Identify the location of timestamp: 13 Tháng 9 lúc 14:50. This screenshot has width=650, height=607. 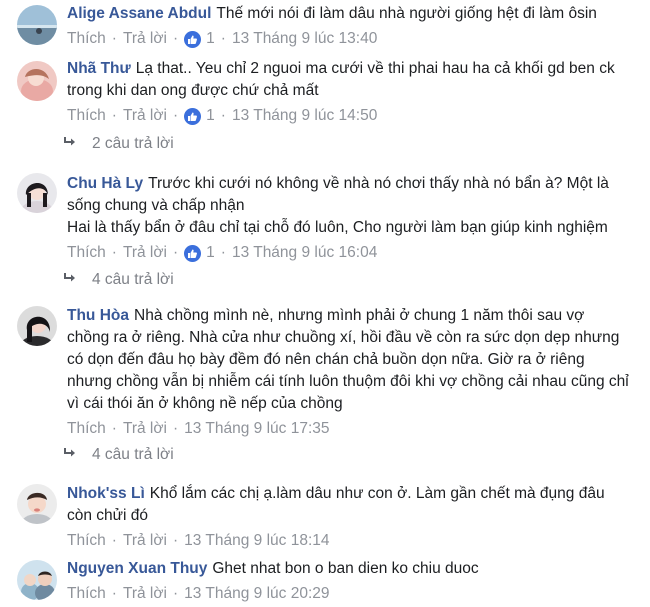
(304, 116).